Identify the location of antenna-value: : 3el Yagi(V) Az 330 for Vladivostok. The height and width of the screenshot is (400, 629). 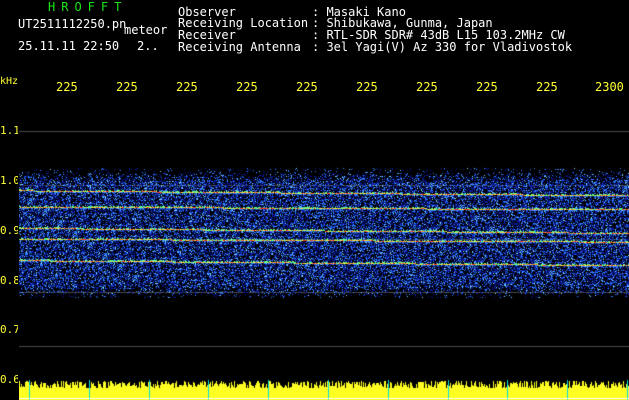
(442, 47).